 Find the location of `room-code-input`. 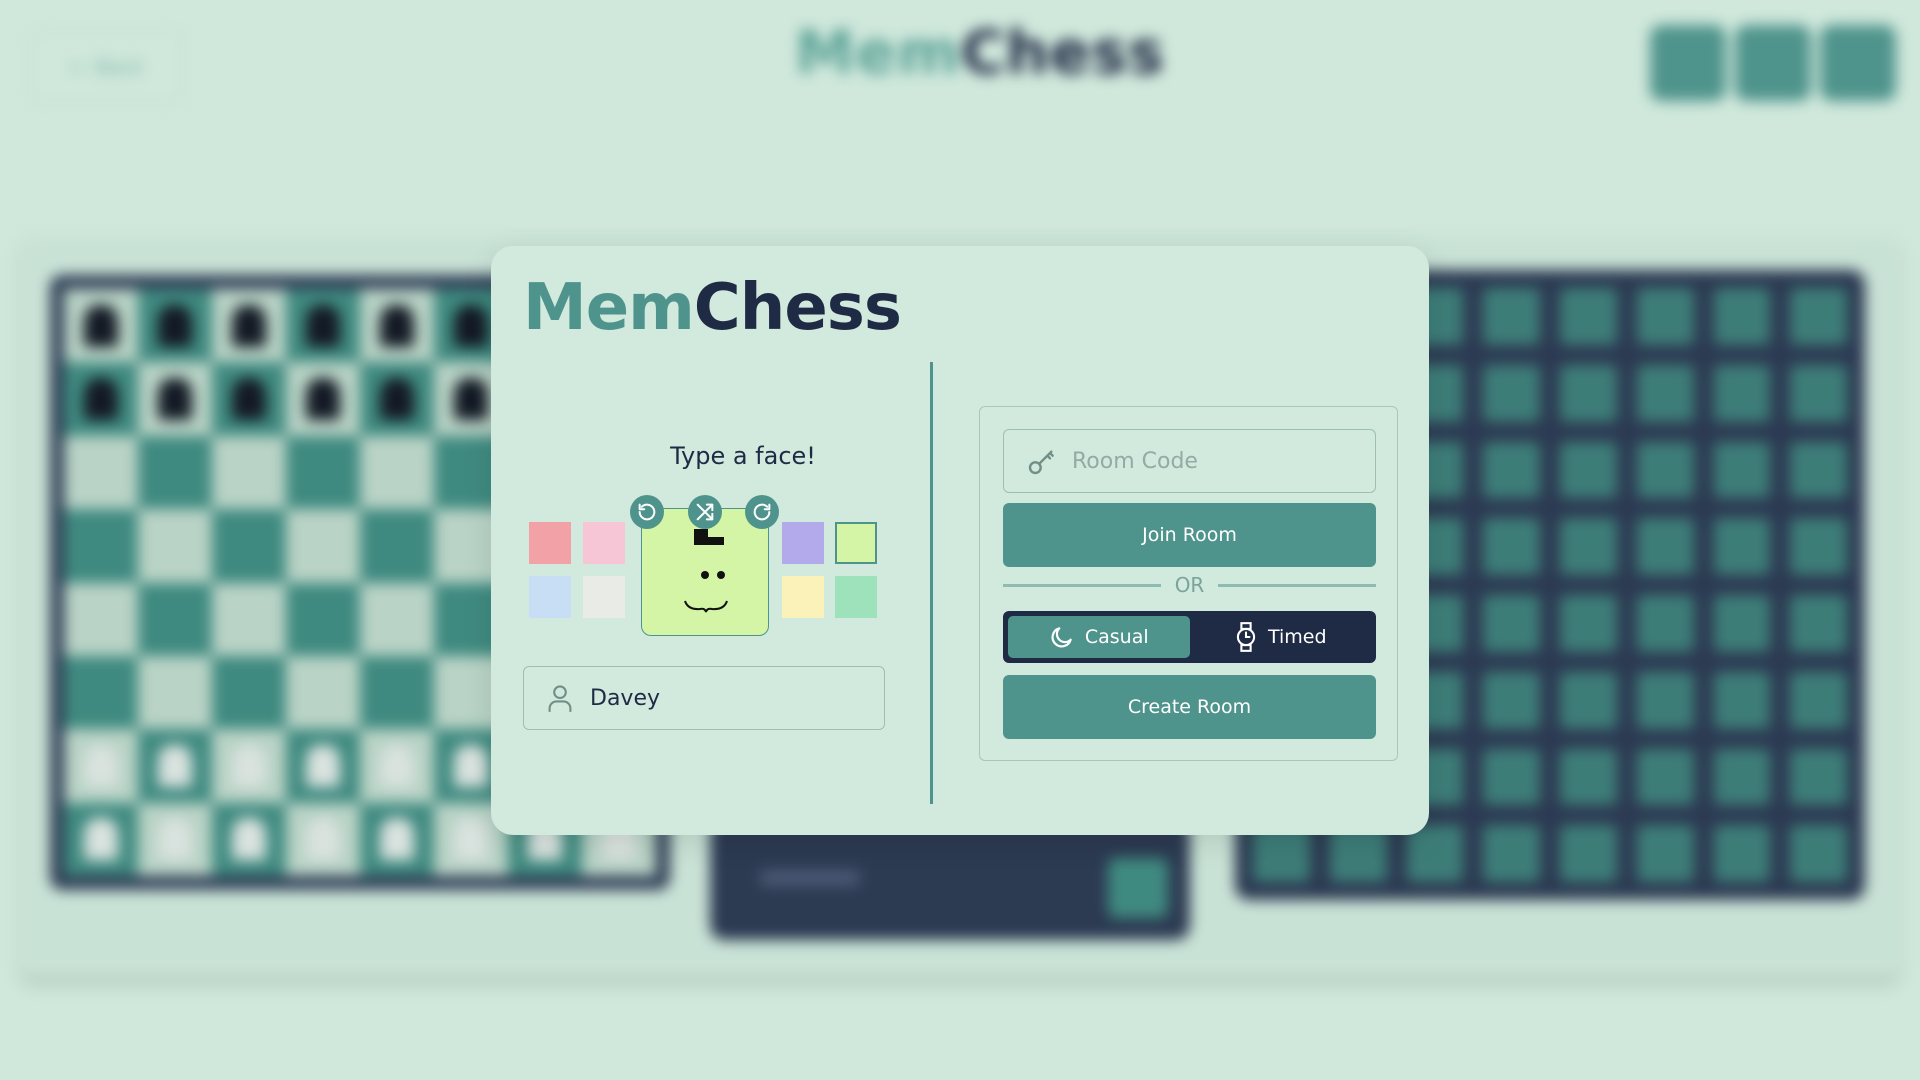

room-code-input is located at coordinates (1222, 461).